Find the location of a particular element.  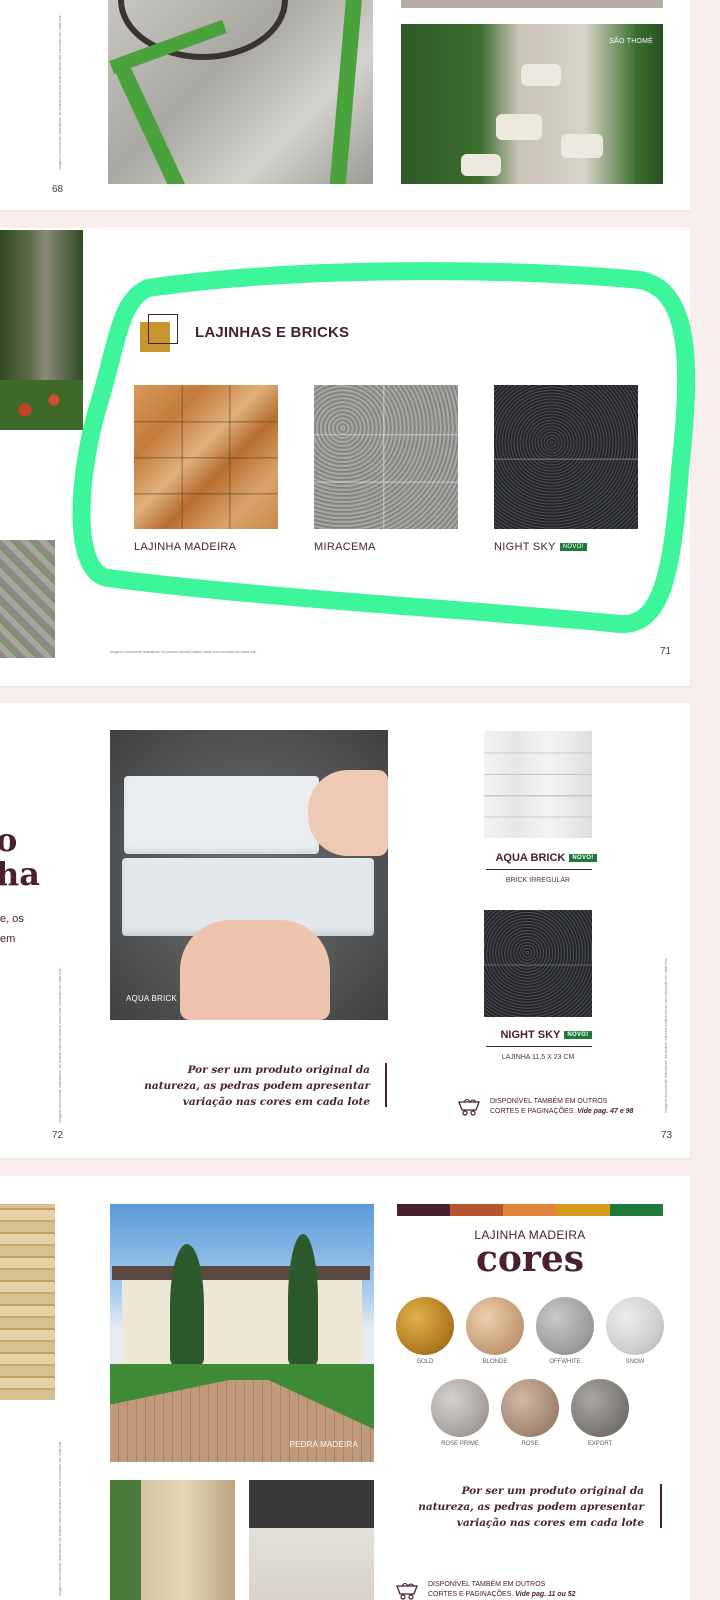

swatch-label: ROSE PRIME is located at coordinates (460, 1444).